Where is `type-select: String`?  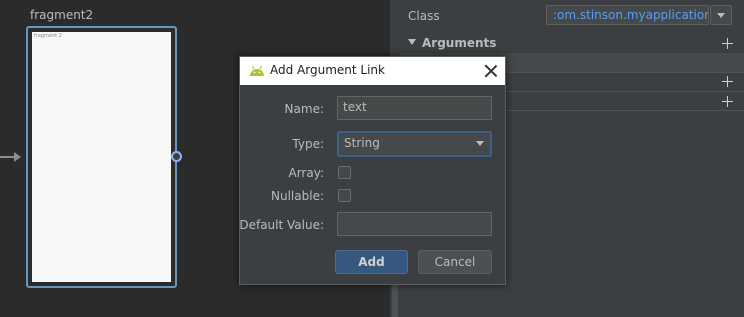
type-select: String is located at coordinates (414, 144).